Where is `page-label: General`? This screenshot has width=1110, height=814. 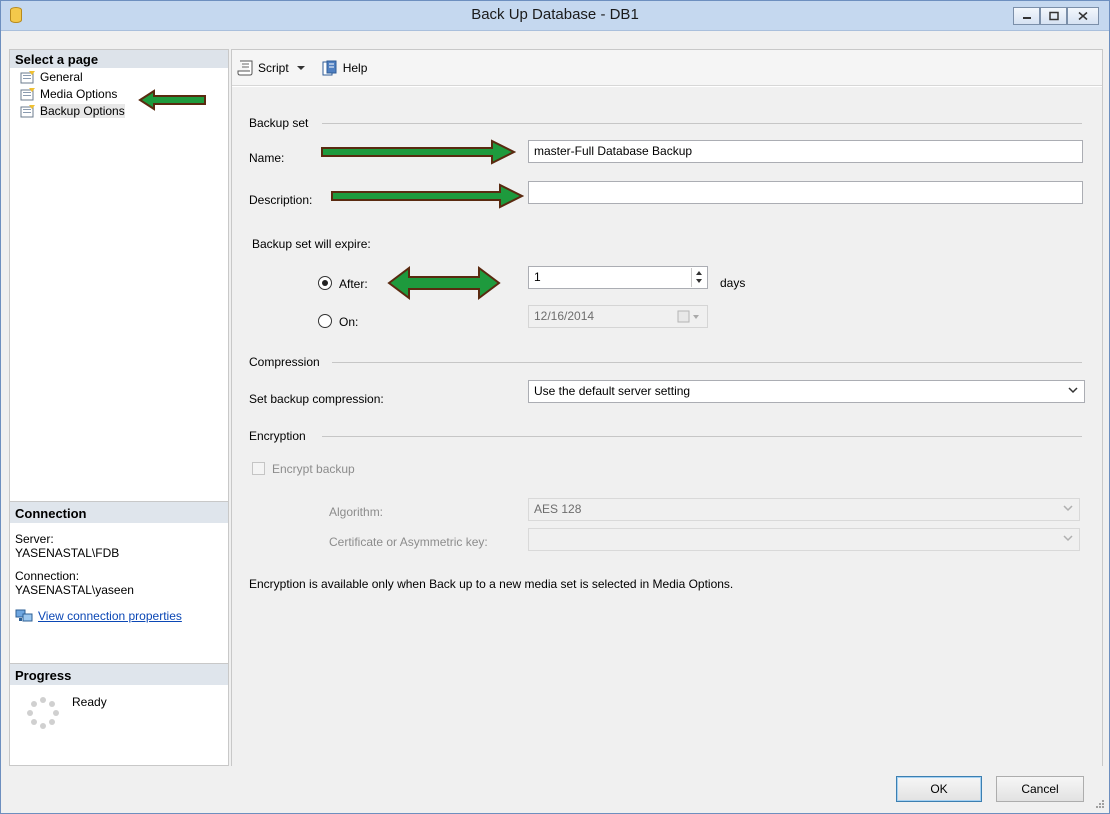
page-label: General is located at coordinates (61, 76).